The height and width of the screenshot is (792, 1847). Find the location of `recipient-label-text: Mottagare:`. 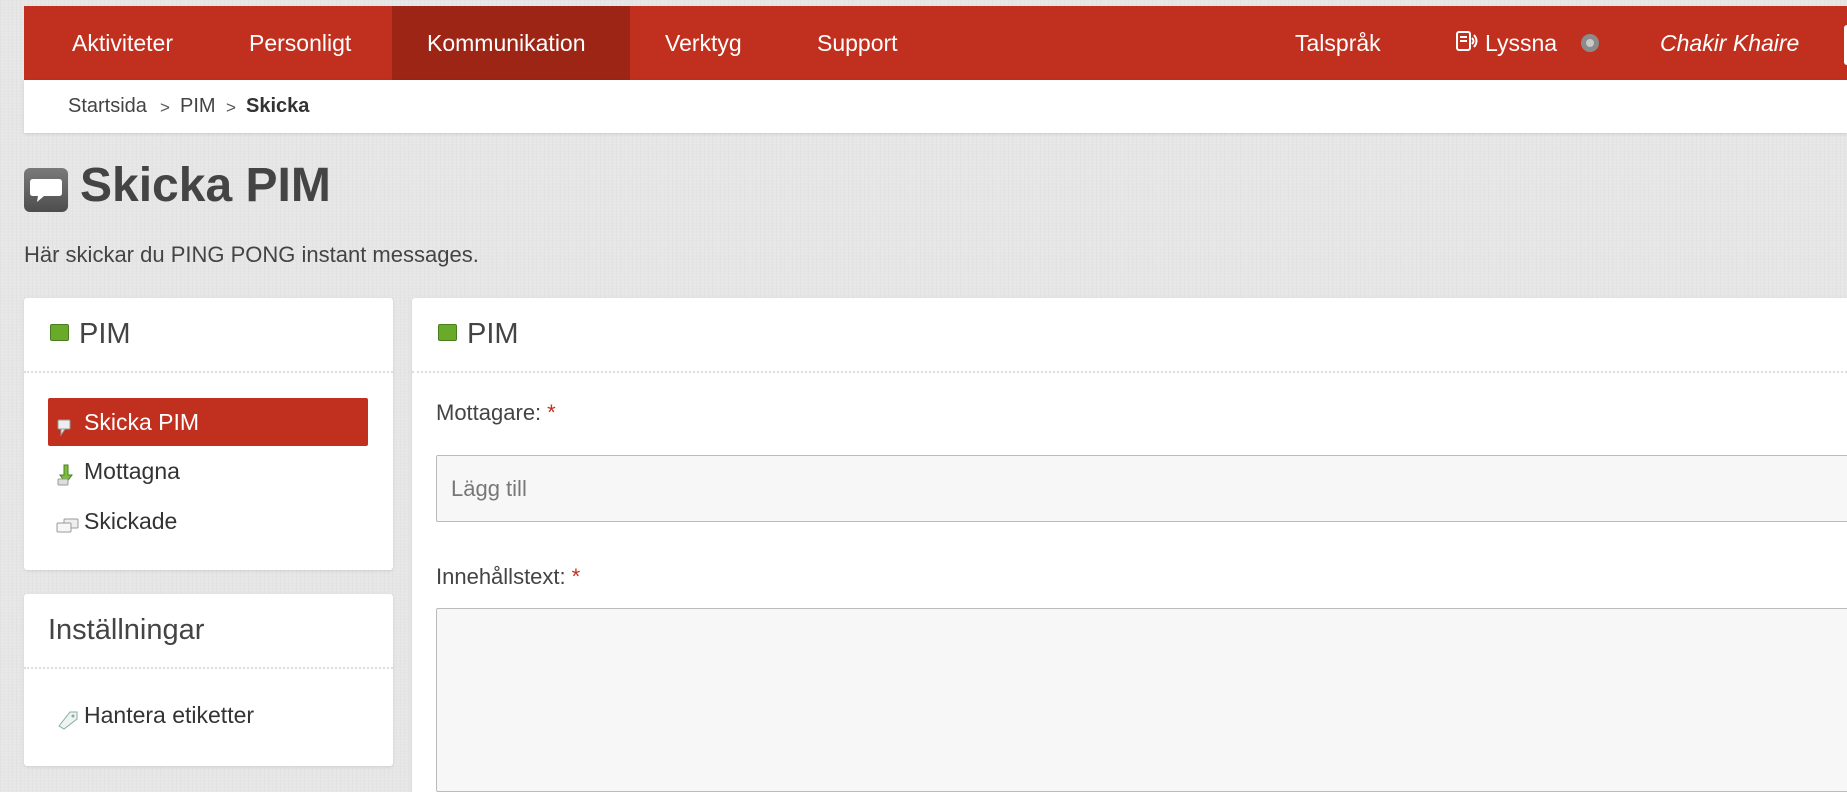

recipient-label-text: Mottagare: is located at coordinates (489, 412).